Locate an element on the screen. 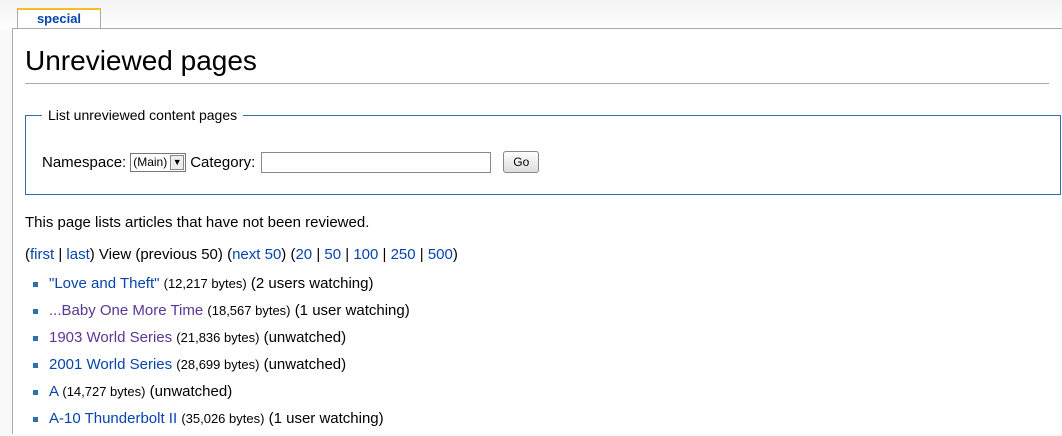  filter-legend: List unreviewed content pages is located at coordinates (143, 115).